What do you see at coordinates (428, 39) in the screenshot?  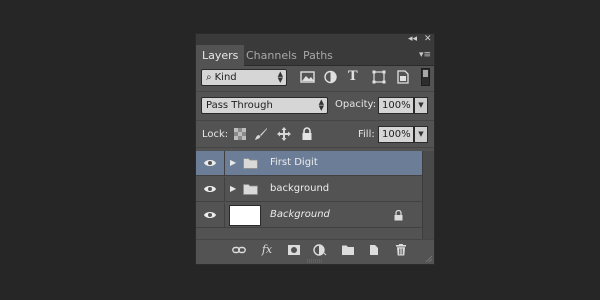 I see `close-panel-button: ✕` at bounding box center [428, 39].